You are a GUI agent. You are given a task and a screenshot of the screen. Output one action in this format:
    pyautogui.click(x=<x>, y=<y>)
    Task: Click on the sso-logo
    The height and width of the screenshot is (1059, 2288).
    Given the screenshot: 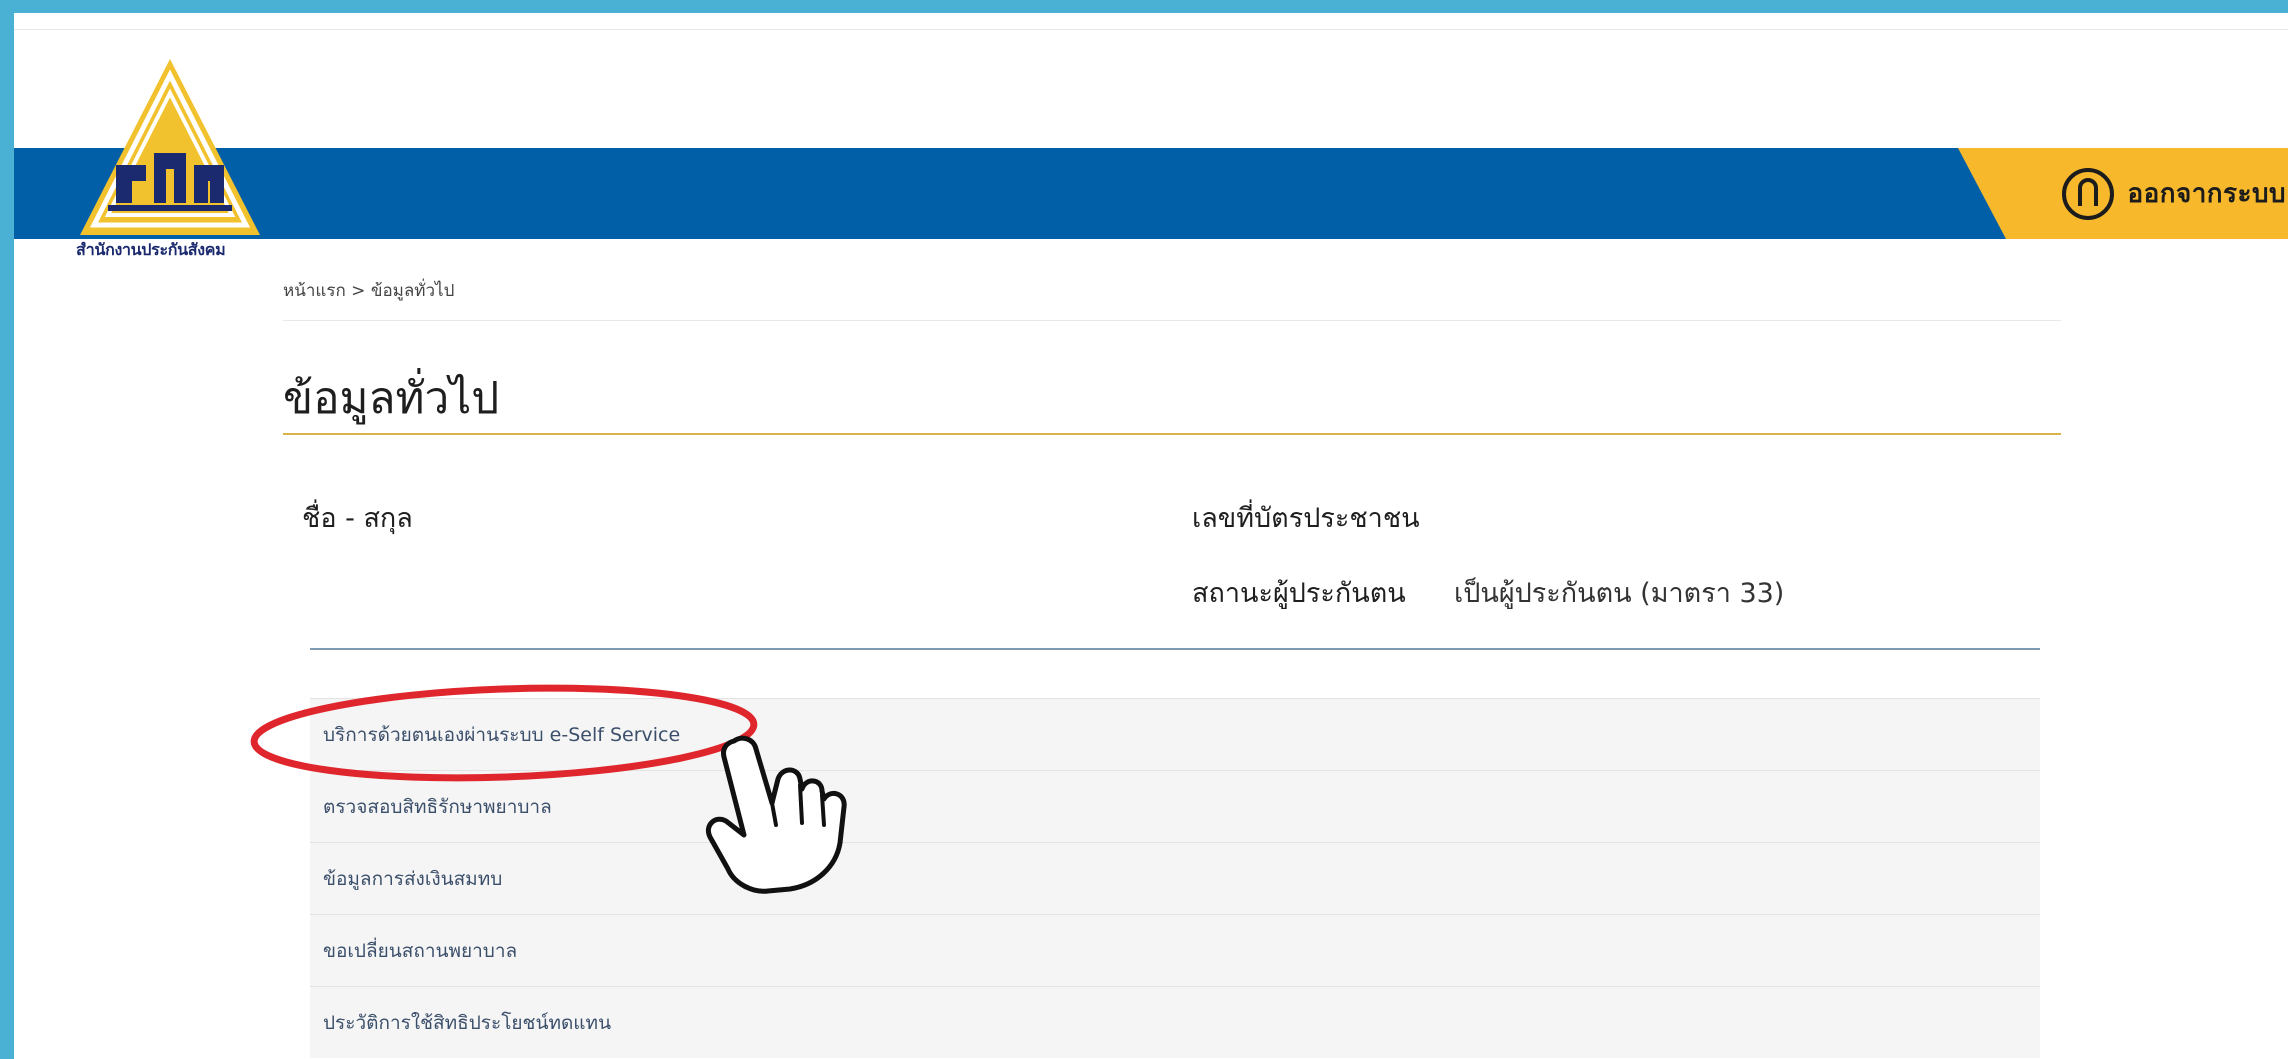 What is the action you would take?
    pyautogui.click(x=170, y=153)
    